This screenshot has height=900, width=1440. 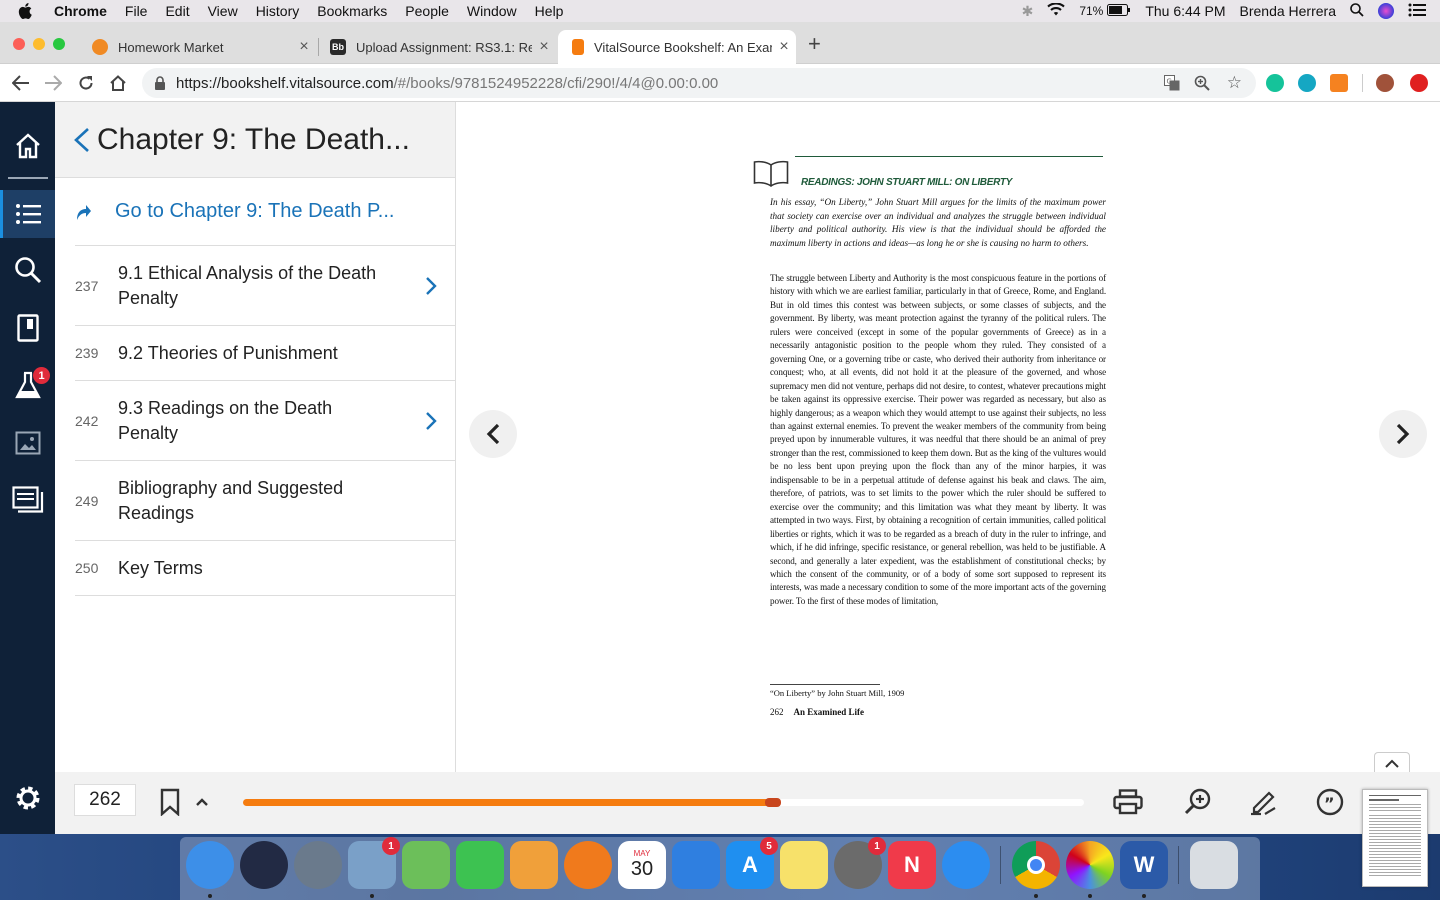 What do you see at coordinates (1214, 865) in the screenshot?
I see `dock-trash-icon` at bounding box center [1214, 865].